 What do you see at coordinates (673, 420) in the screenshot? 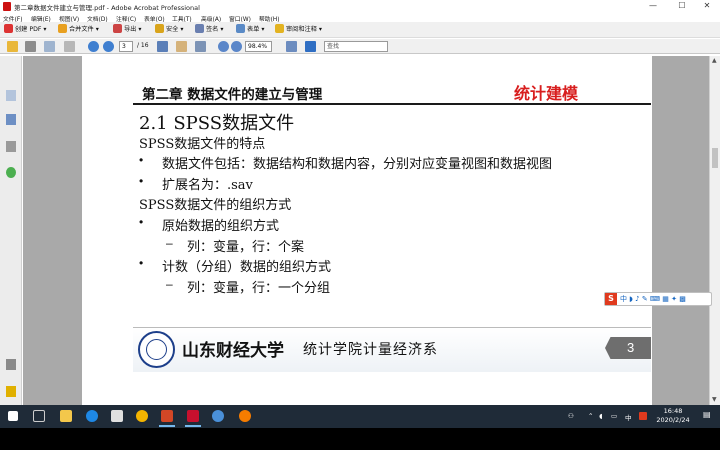
I see `clock-date: 2020/2/24` at bounding box center [673, 420].